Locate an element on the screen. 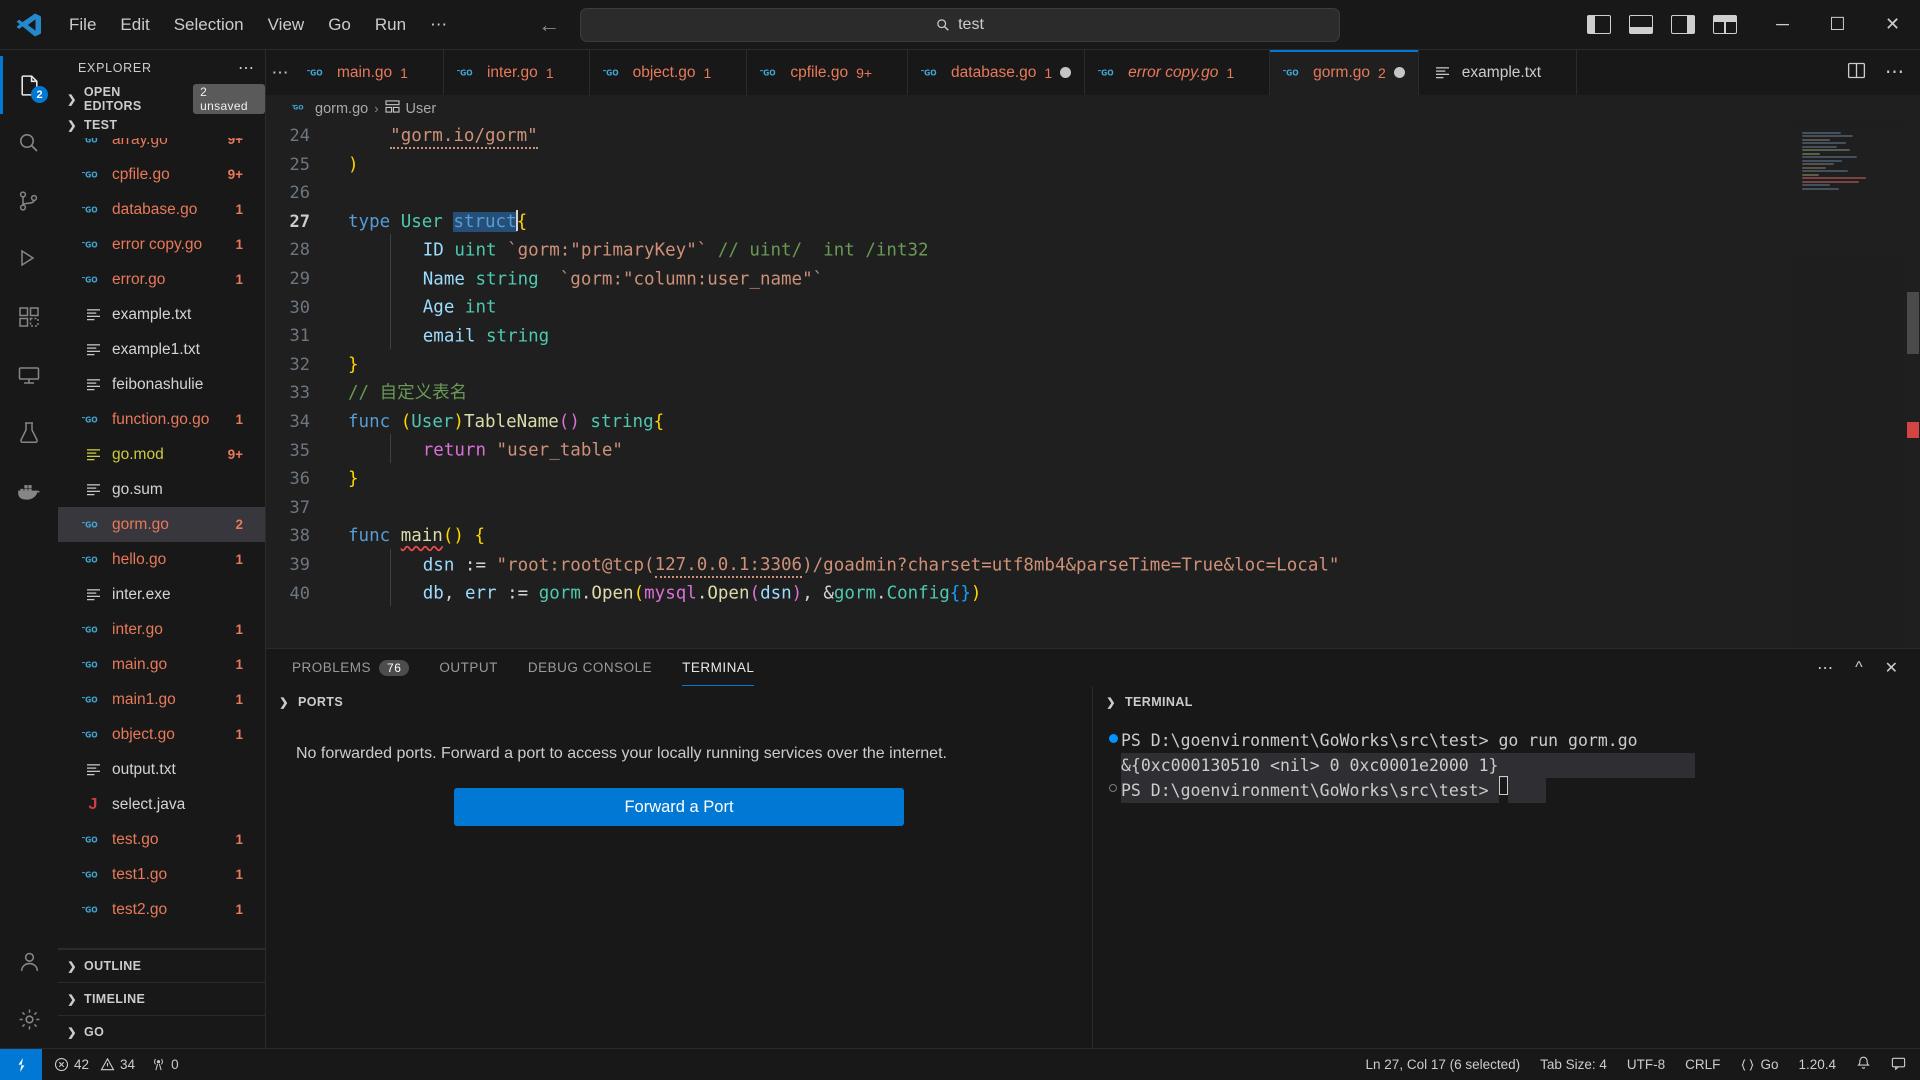  tabs-overflow-icon: ⋯ is located at coordinates (280, 72).